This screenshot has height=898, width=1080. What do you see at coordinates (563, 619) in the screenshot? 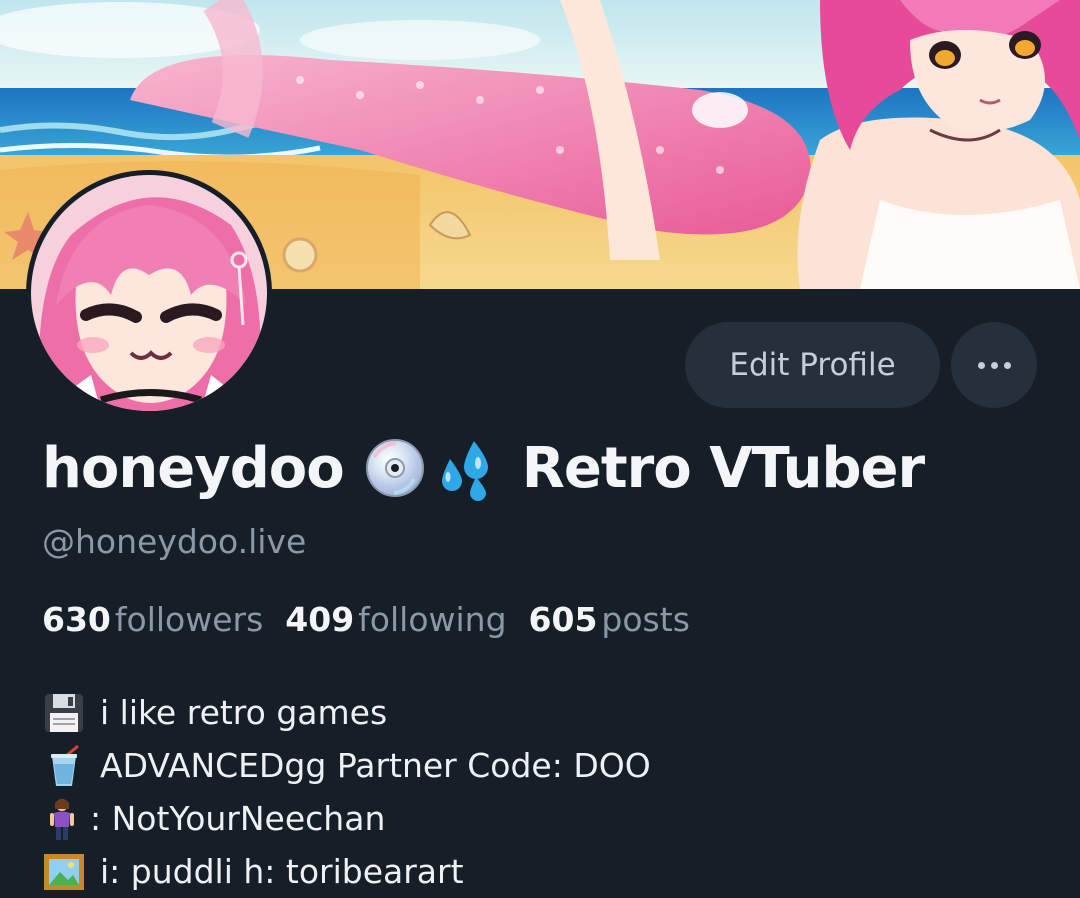
I see `posts-count: 605` at bounding box center [563, 619].